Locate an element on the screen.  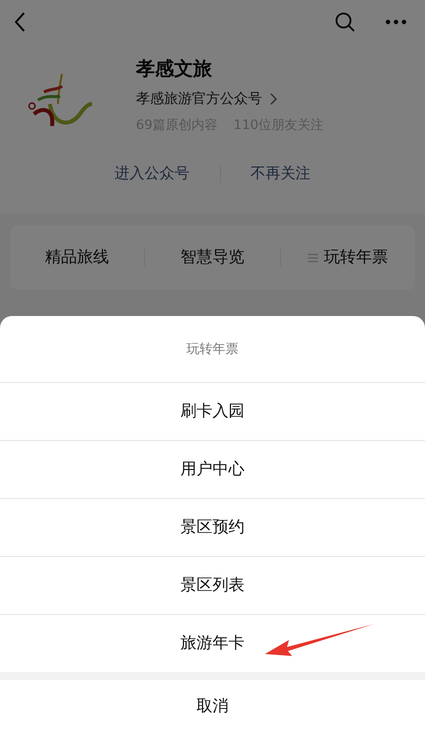
account-name: 孝感文旅 is located at coordinates (174, 69).